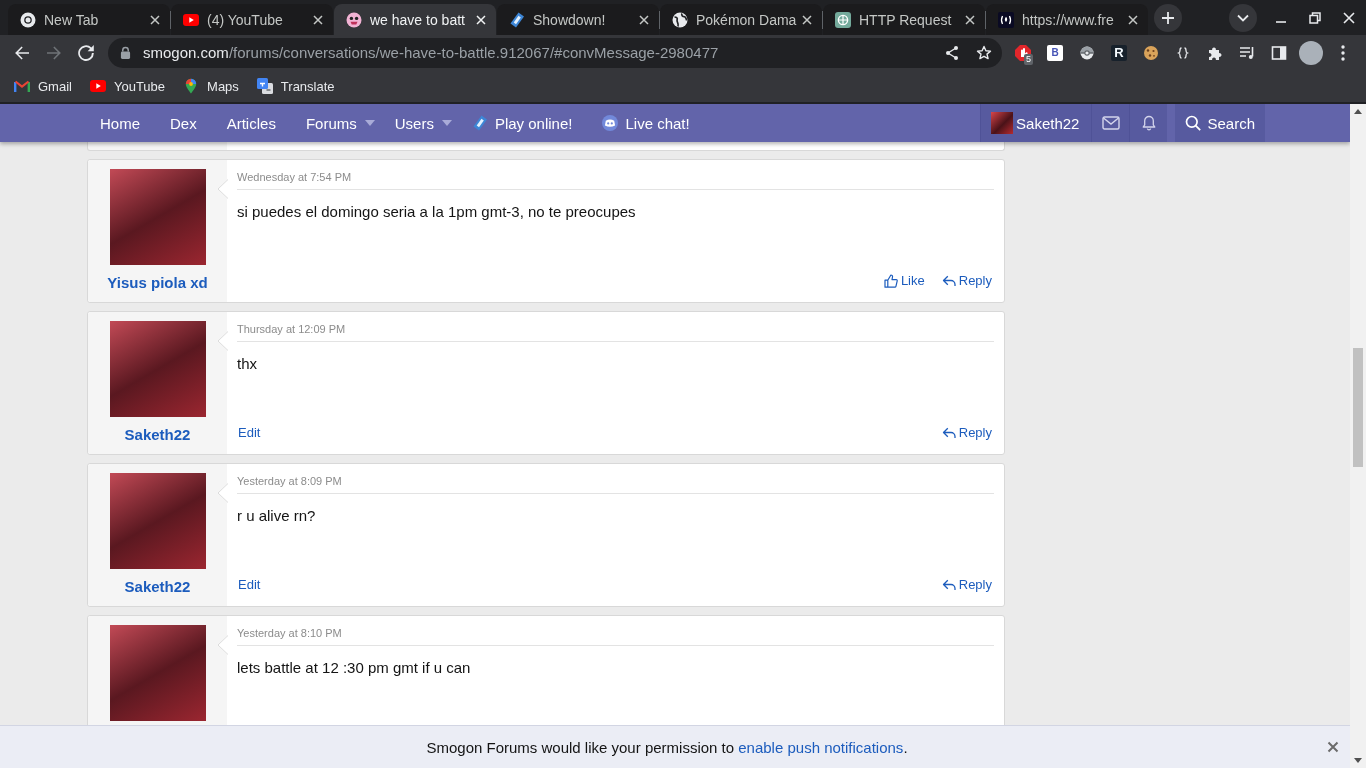 This screenshot has height=768, width=1366. What do you see at coordinates (1067, 19) in the screenshot?
I see `browser-tab: https://www.fre` at bounding box center [1067, 19].